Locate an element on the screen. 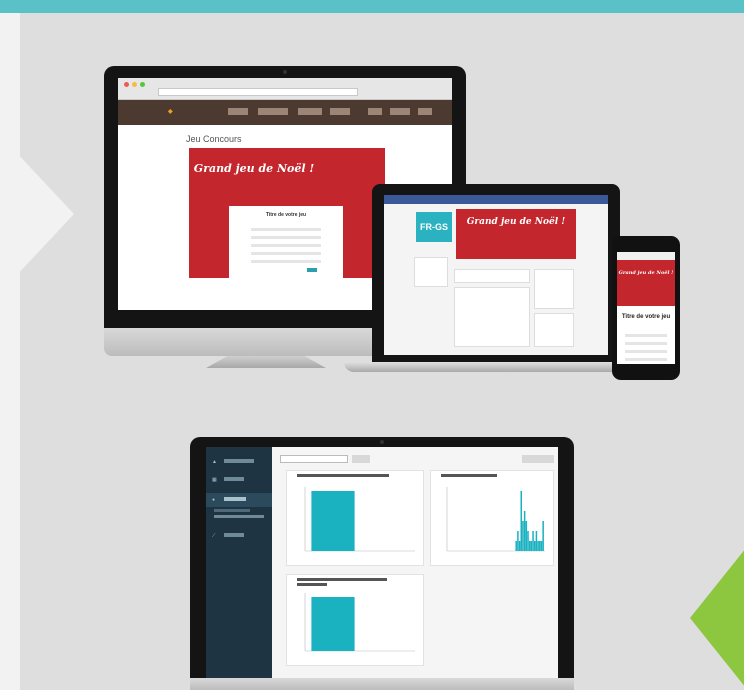 This screenshot has height=690, width=744. line-chart-icon: ⟋ is located at coordinates (214, 536).